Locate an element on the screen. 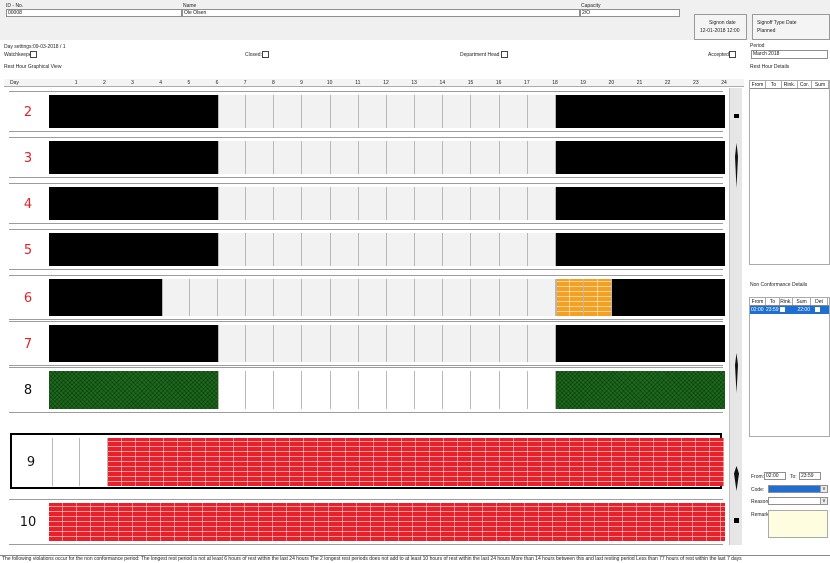  accepted-checkbox is located at coordinates (732, 54).